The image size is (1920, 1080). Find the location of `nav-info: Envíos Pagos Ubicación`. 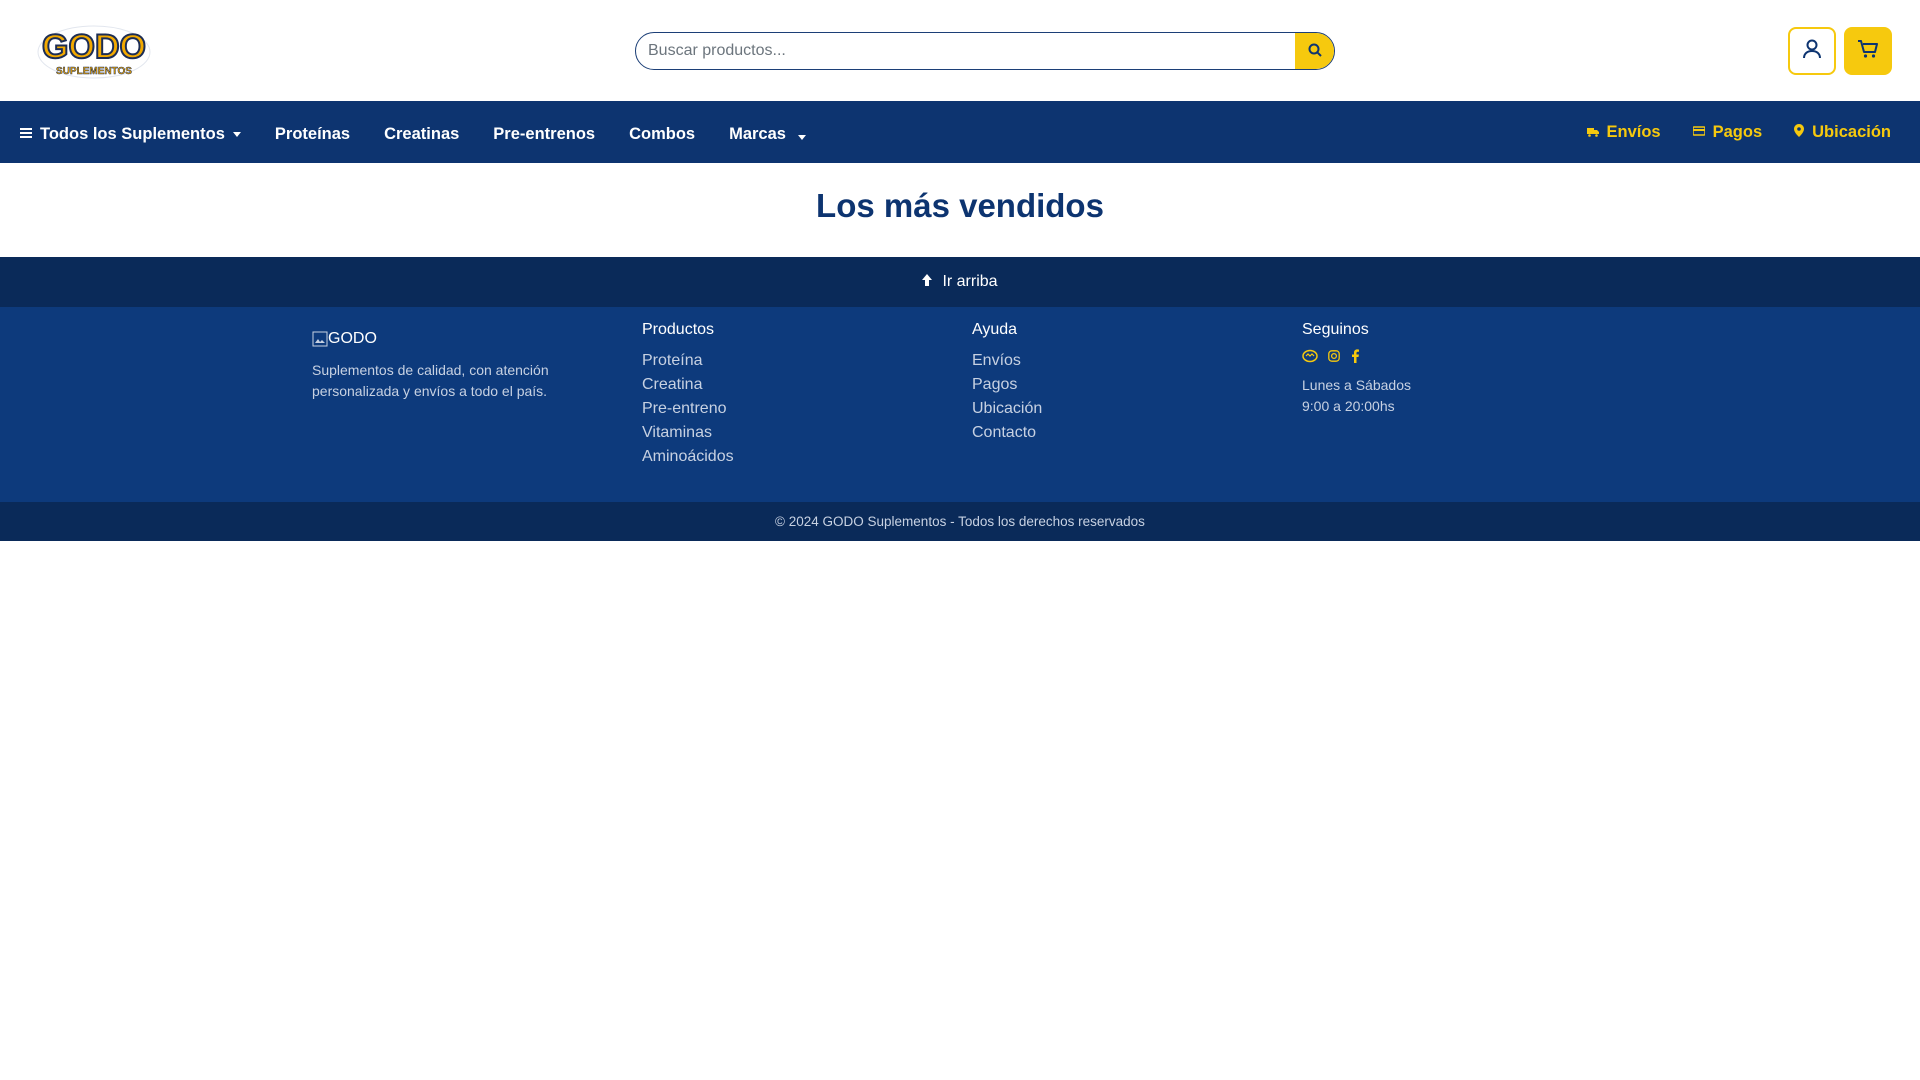

nav-info: Envíos Pagos Ubicación is located at coordinates (1723, 132).